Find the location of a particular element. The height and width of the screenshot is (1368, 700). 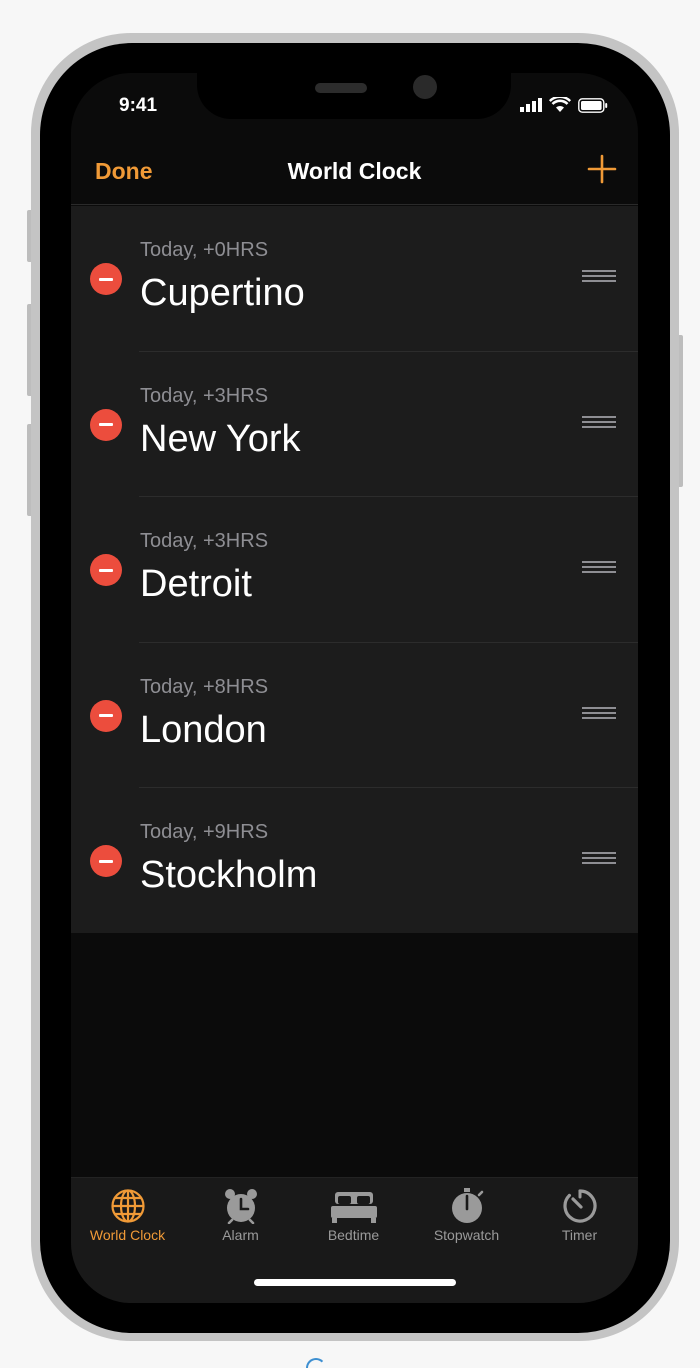

home-indicator is located at coordinates (355, 1282).